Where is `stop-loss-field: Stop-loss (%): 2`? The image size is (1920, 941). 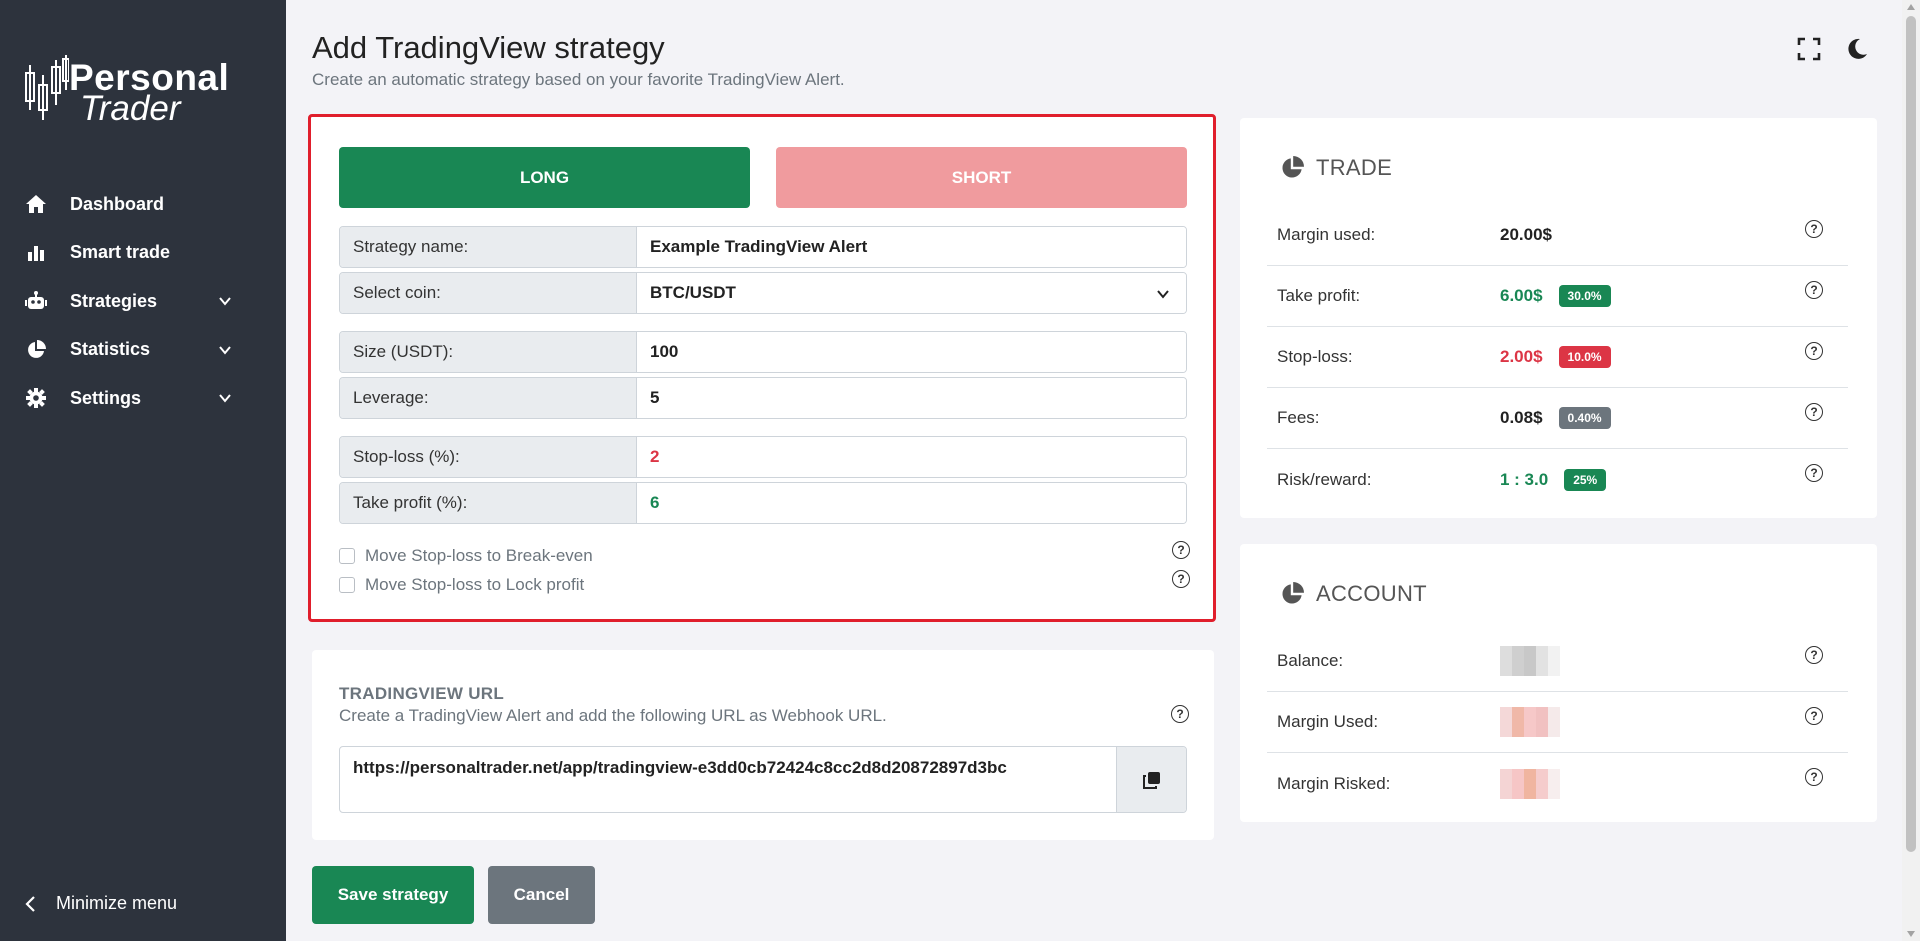
stop-loss-field: Stop-loss (%): 2 is located at coordinates (763, 457).